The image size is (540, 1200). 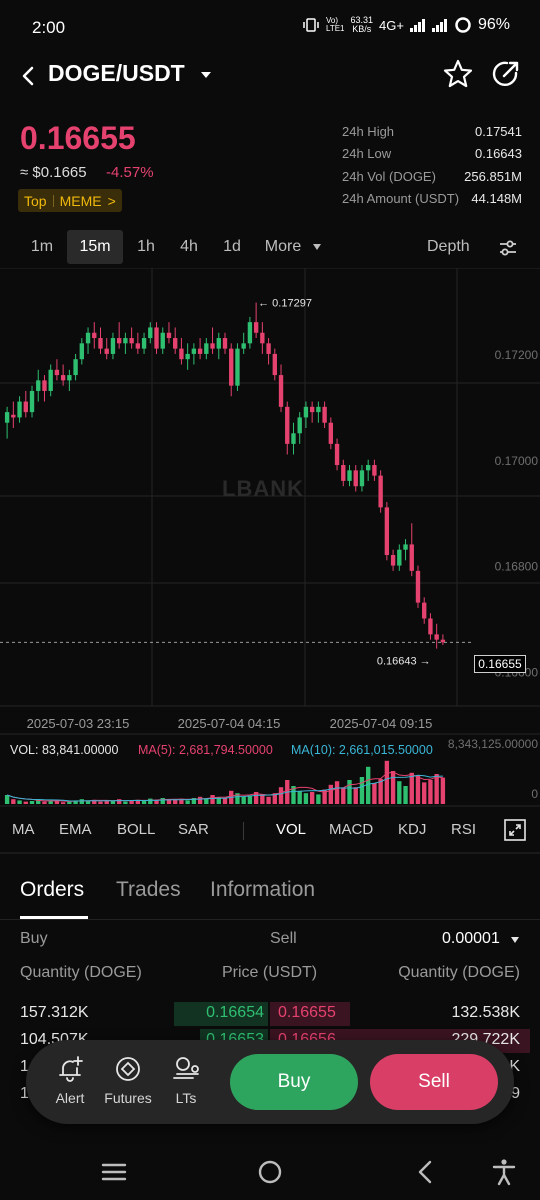 I want to click on orderbook-side-header: Buy Sell 0.00001, so click(x=270, y=939).